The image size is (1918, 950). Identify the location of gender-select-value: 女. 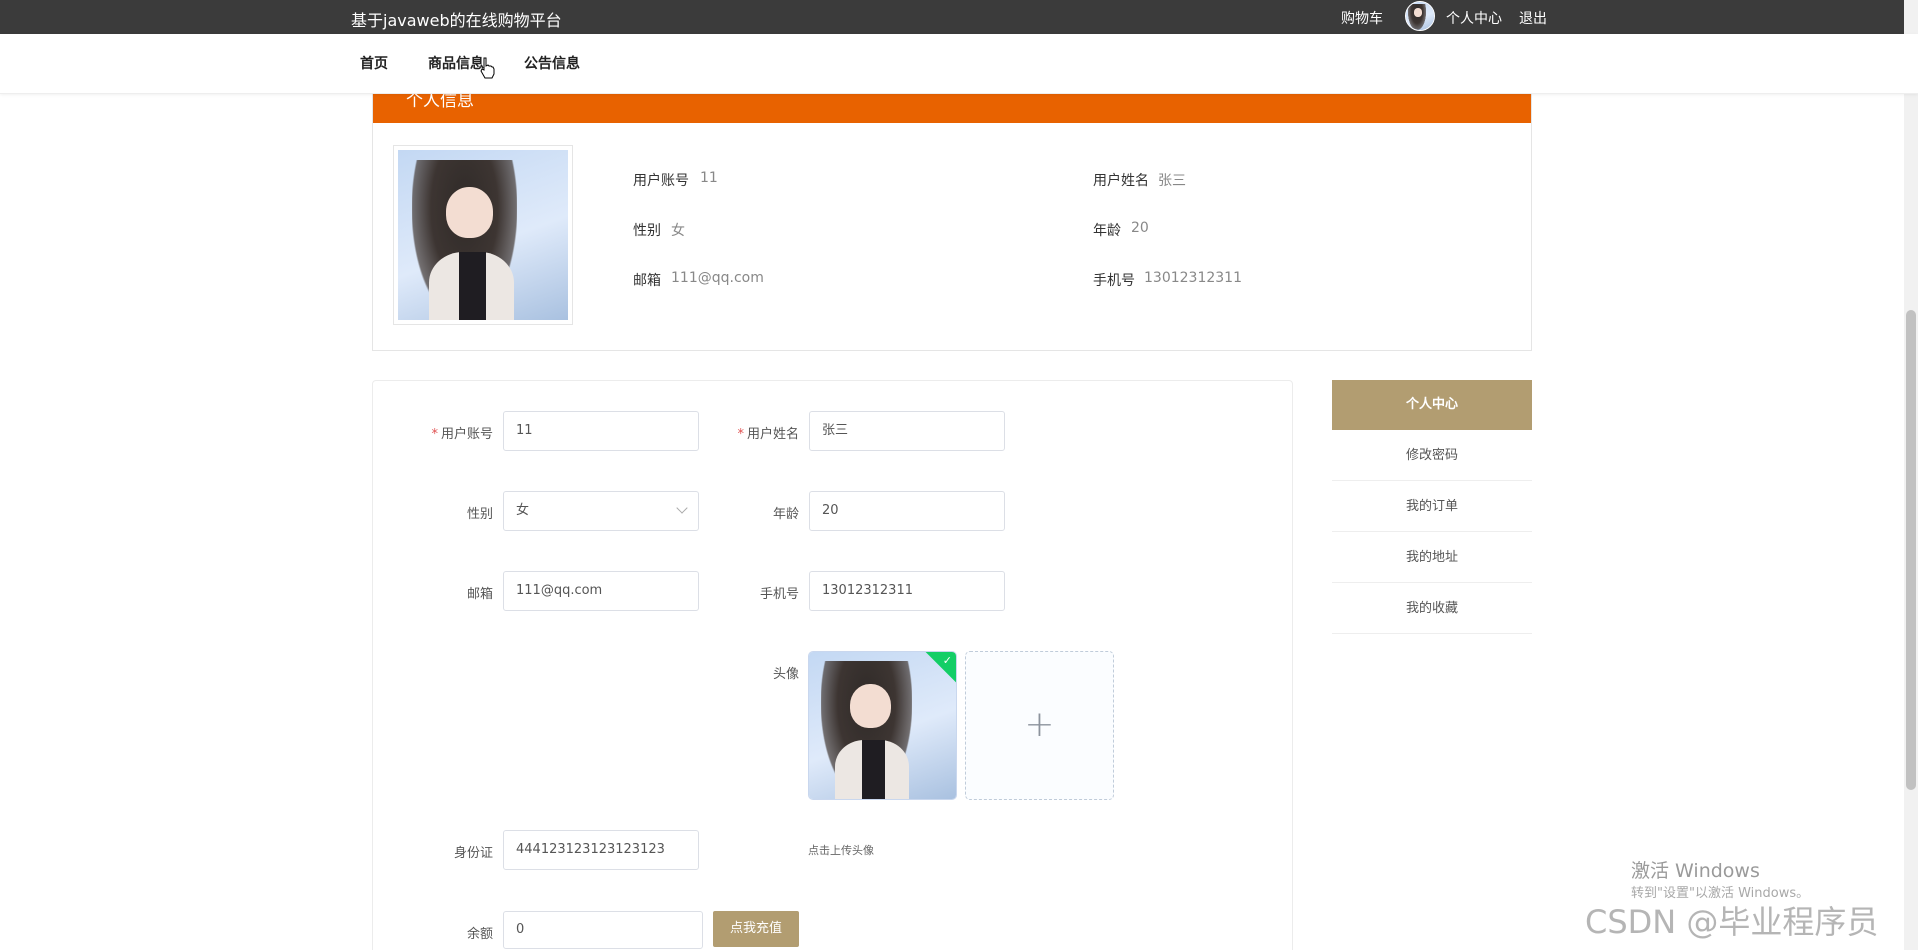
(523, 510).